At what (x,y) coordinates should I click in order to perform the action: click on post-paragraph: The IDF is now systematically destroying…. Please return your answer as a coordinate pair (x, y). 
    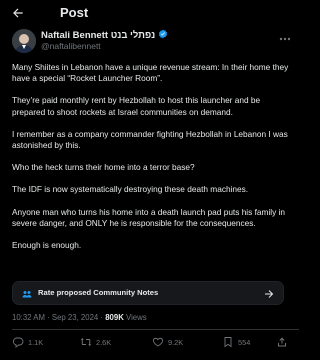
    Looking at the image, I should click on (130, 189).